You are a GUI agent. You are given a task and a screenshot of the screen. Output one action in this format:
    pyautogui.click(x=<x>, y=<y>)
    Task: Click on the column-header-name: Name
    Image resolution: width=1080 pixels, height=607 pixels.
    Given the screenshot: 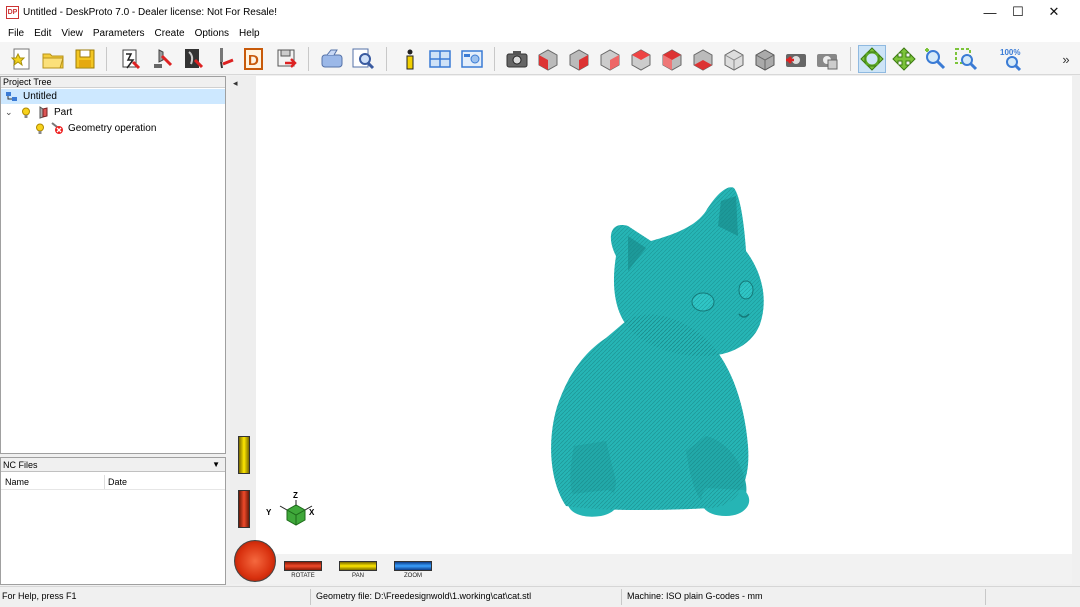 What is the action you would take?
    pyautogui.click(x=17, y=482)
    